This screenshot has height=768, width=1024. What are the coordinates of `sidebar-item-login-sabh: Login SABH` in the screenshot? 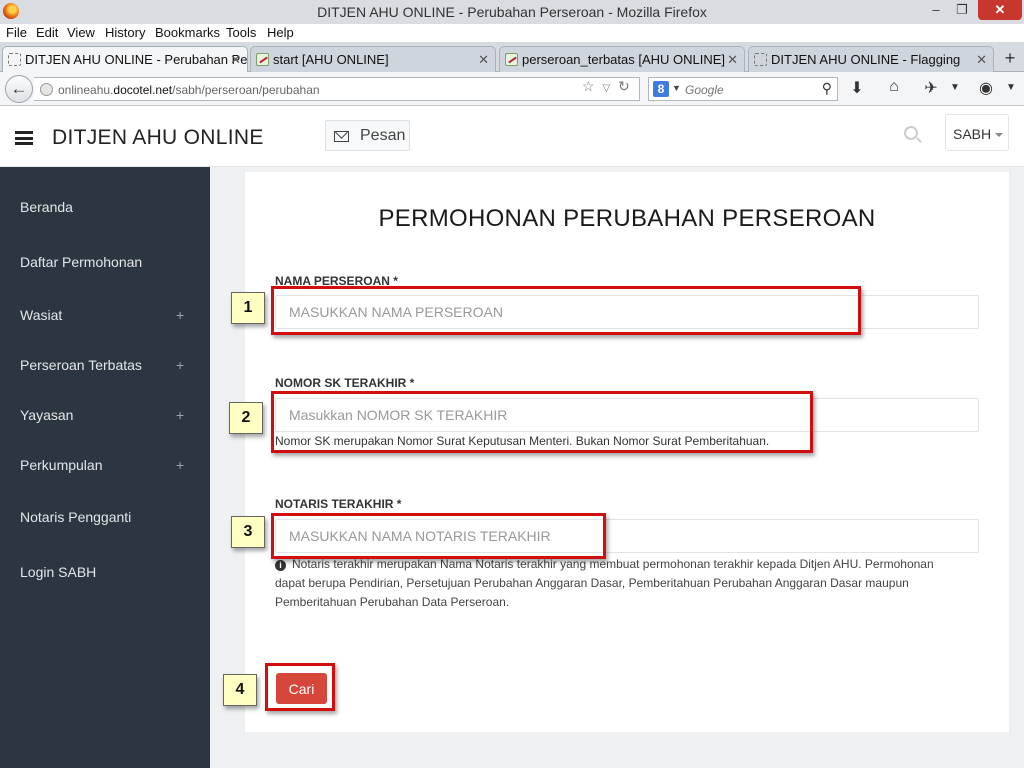 It's located at (58, 572).